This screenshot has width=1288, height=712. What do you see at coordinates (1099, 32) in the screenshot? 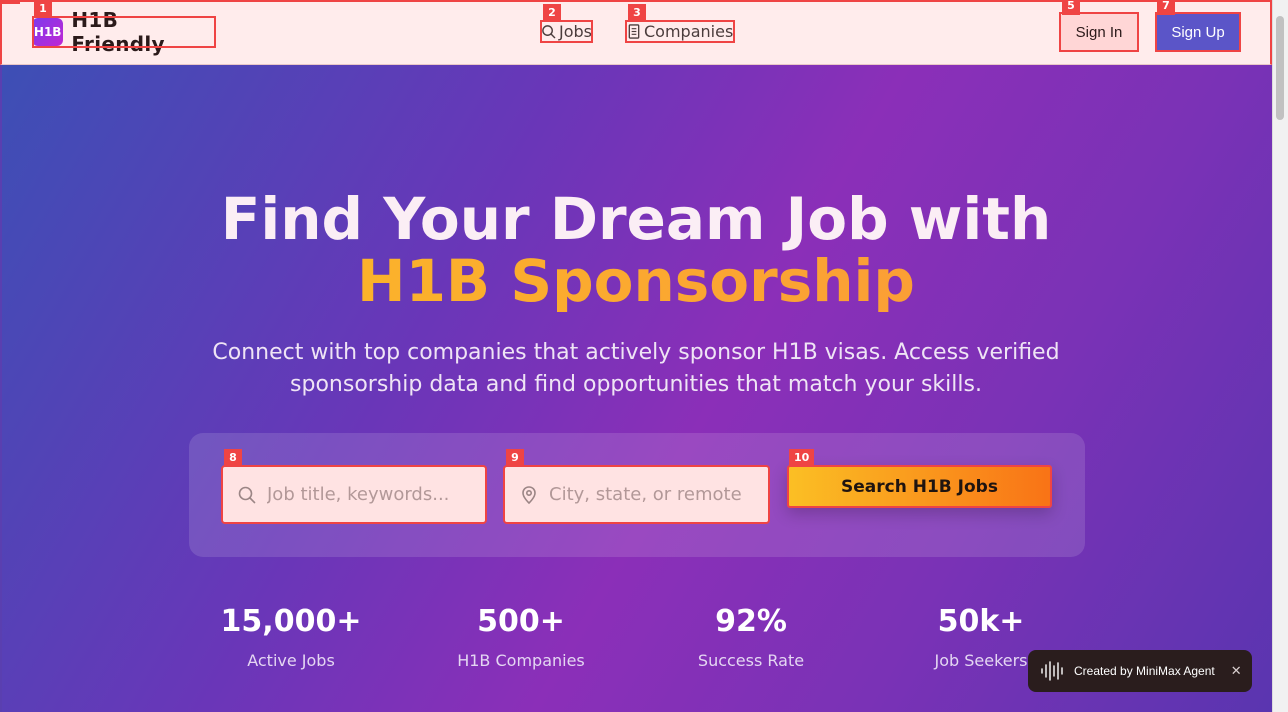
I see `sign-in-button: Sign In` at bounding box center [1099, 32].